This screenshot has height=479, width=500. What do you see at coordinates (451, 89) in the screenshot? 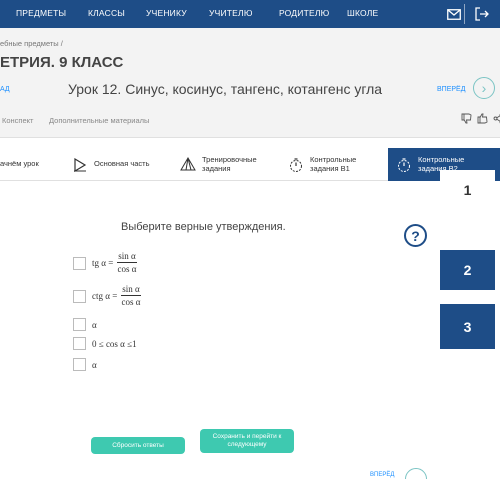
I see `forward-link: ВПЕРЁД` at bounding box center [451, 89].